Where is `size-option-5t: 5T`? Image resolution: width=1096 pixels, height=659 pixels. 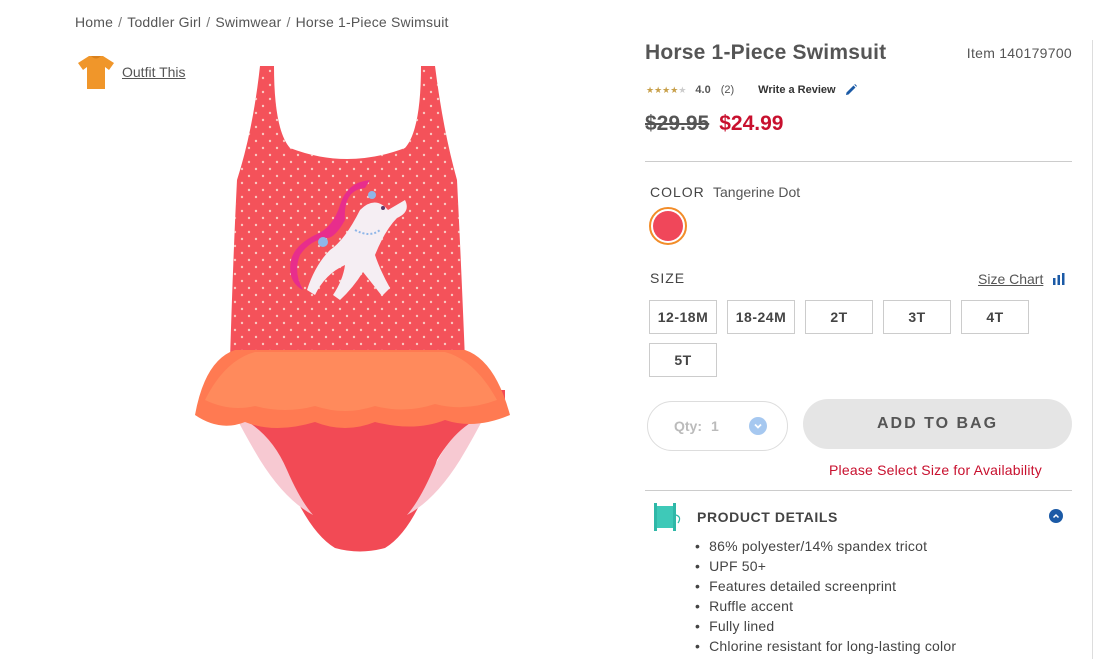 size-option-5t: 5T is located at coordinates (683, 360).